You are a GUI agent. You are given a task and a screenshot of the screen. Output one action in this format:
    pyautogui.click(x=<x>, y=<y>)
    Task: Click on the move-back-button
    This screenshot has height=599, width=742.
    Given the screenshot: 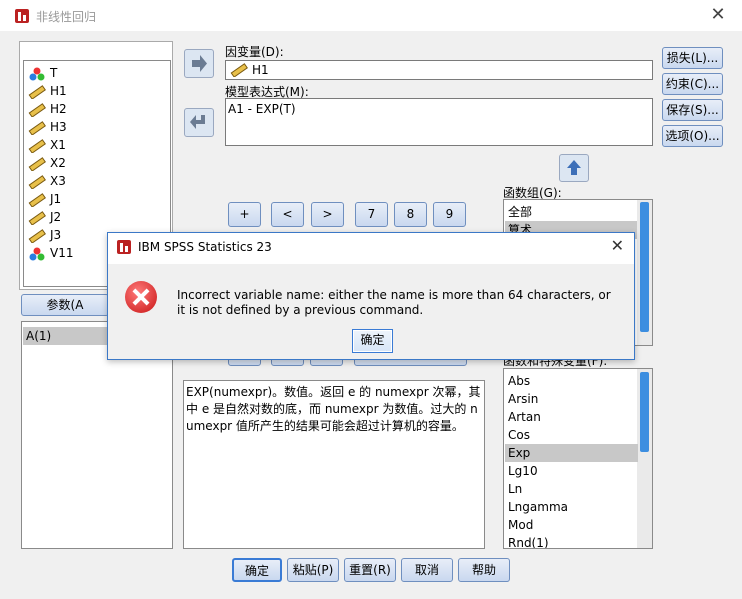 What is the action you would take?
    pyautogui.click(x=199, y=122)
    